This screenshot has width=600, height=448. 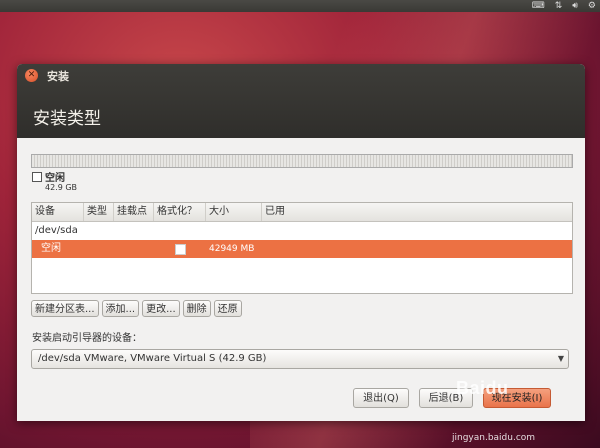 I want to click on system-tray: ⌨ ⇅ 🔊︎ ⚙, so click(x=564, y=6).